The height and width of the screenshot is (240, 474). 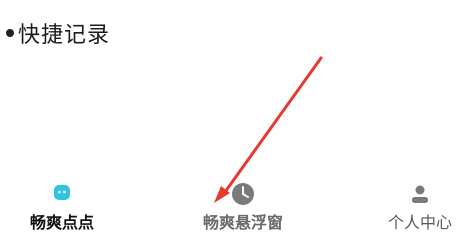 I want to click on person-icon, so click(x=420, y=194).